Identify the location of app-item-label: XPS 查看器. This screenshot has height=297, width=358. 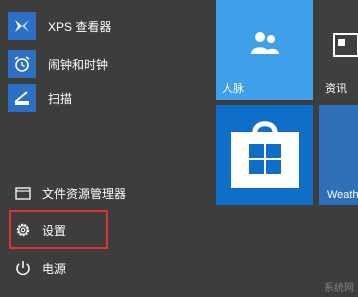
(80, 26).